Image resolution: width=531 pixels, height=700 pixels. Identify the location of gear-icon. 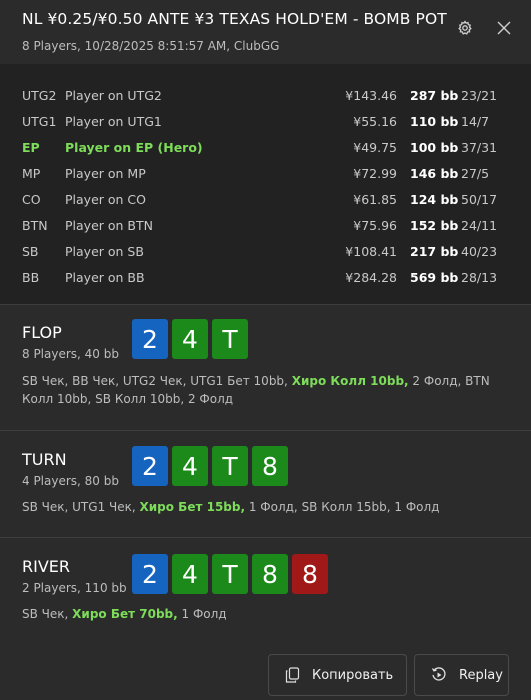
(465, 27).